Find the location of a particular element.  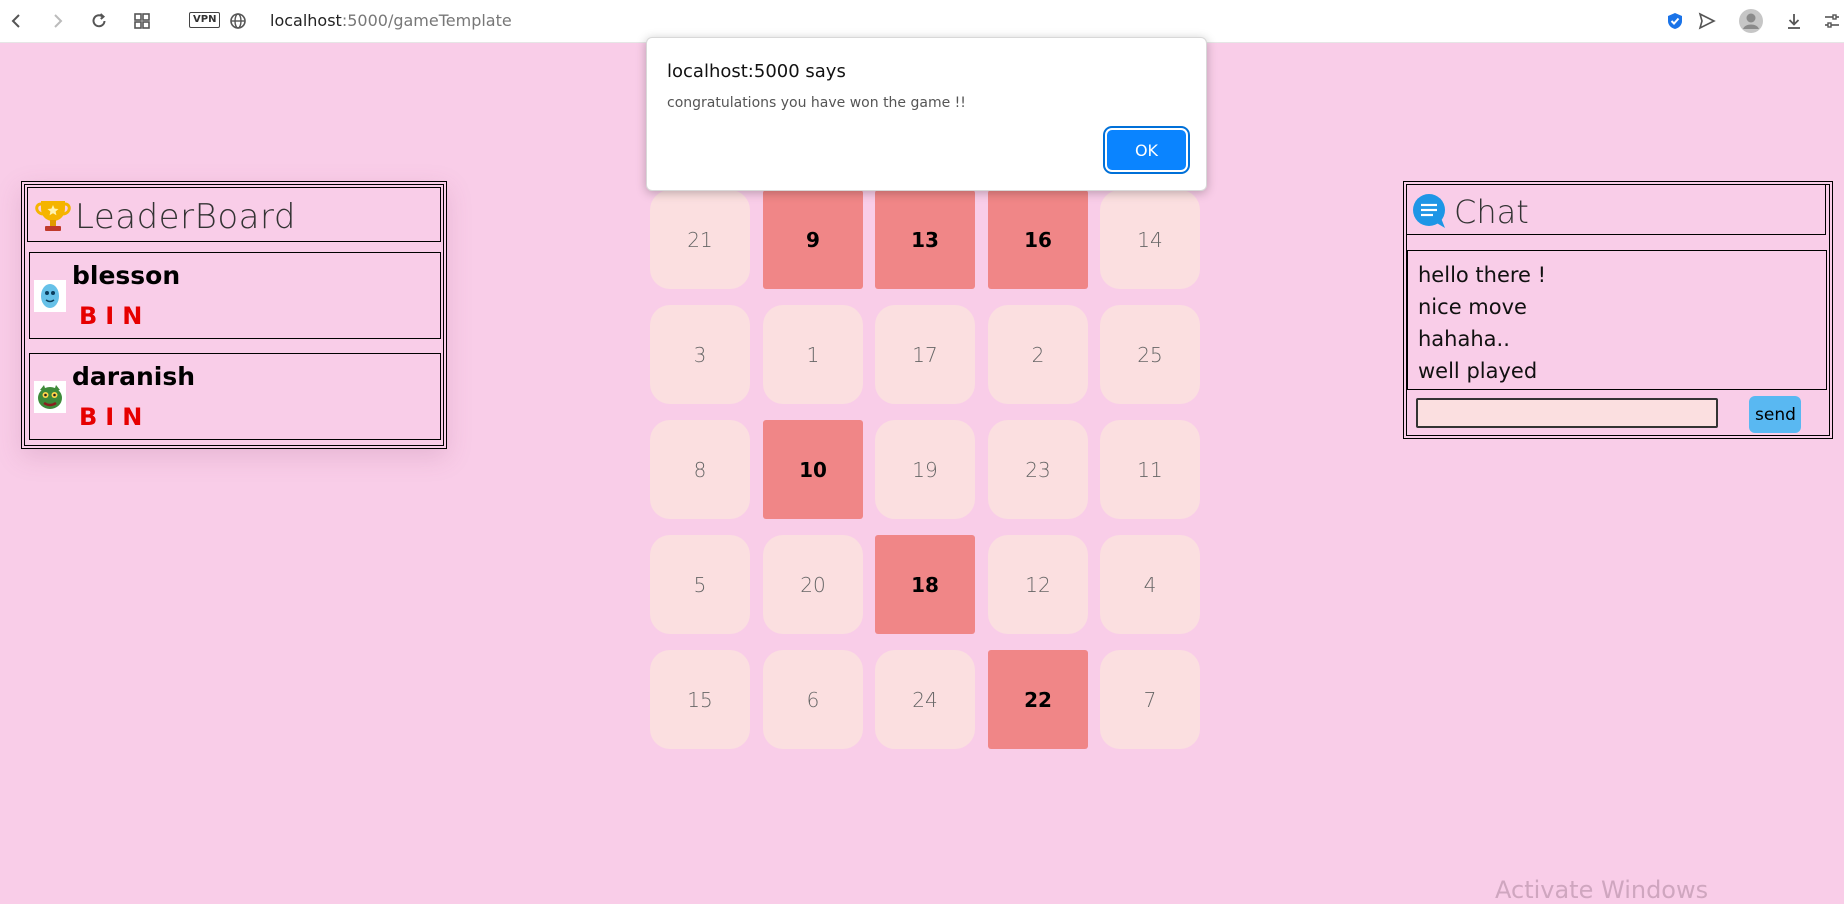

bingo-cell-marked: 22 is located at coordinates (1038, 699).